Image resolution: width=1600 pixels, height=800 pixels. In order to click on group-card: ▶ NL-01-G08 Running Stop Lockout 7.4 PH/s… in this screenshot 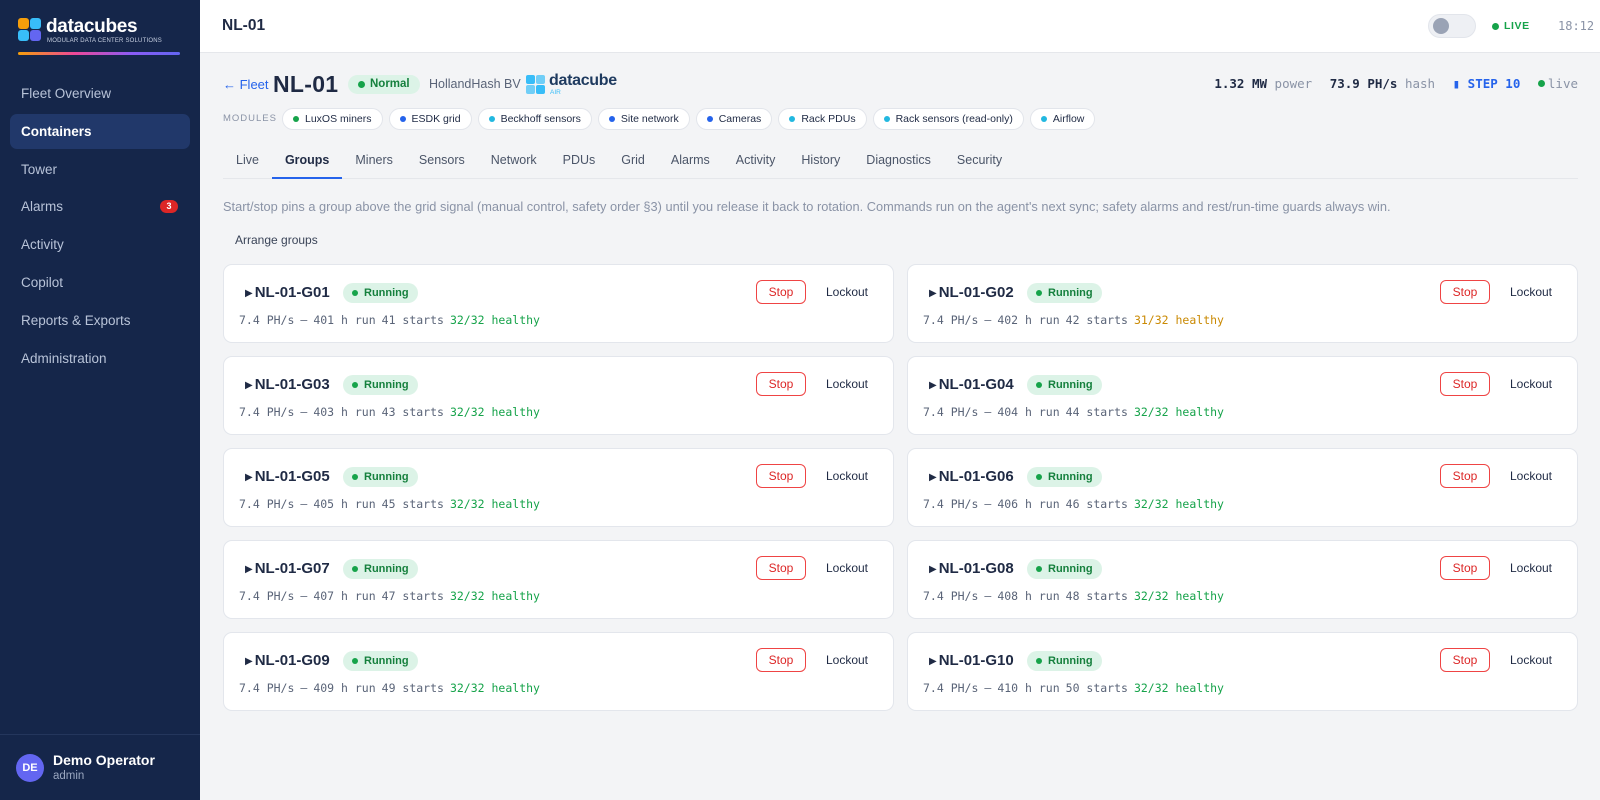, I will do `click(1242, 579)`.